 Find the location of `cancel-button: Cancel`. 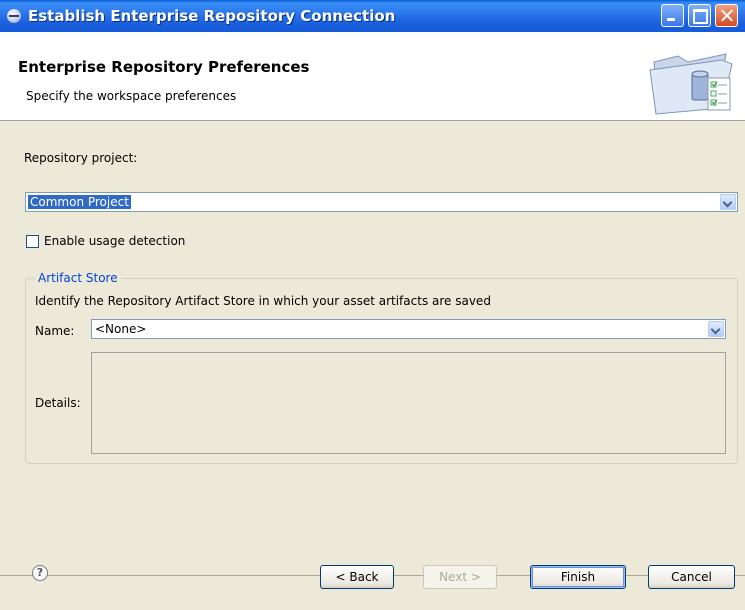

cancel-button: Cancel is located at coordinates (691, 577).